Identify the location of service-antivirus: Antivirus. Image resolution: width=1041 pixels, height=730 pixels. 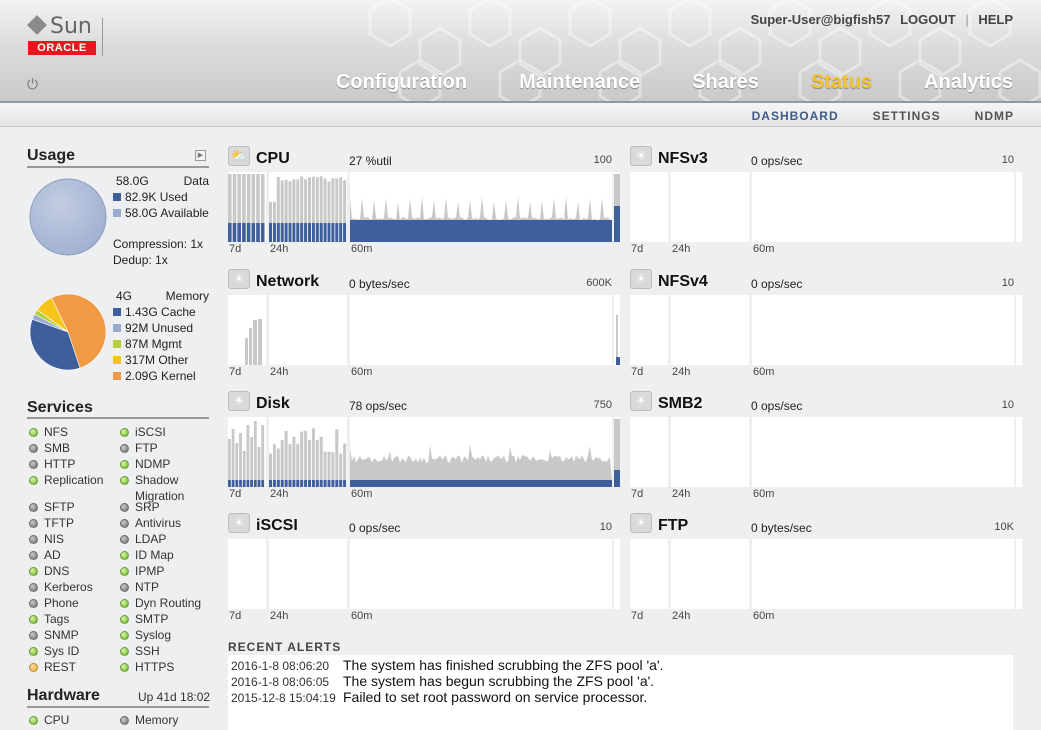
(150, 523).